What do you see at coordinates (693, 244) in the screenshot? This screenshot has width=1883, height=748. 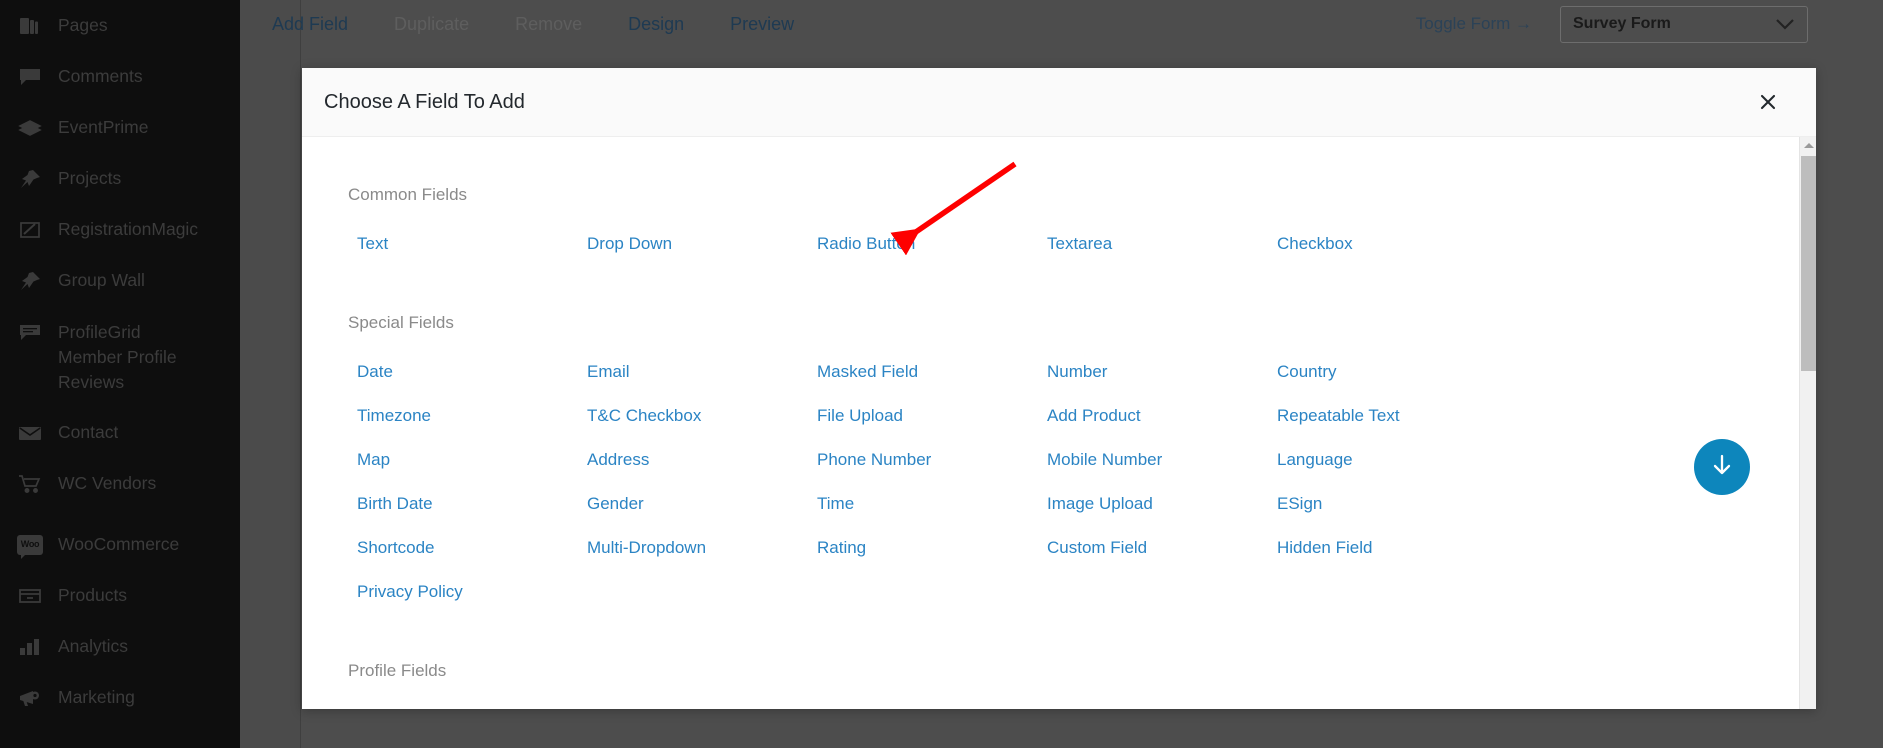 I see `field-option: Drop Down` at bounding box center [693, 244].